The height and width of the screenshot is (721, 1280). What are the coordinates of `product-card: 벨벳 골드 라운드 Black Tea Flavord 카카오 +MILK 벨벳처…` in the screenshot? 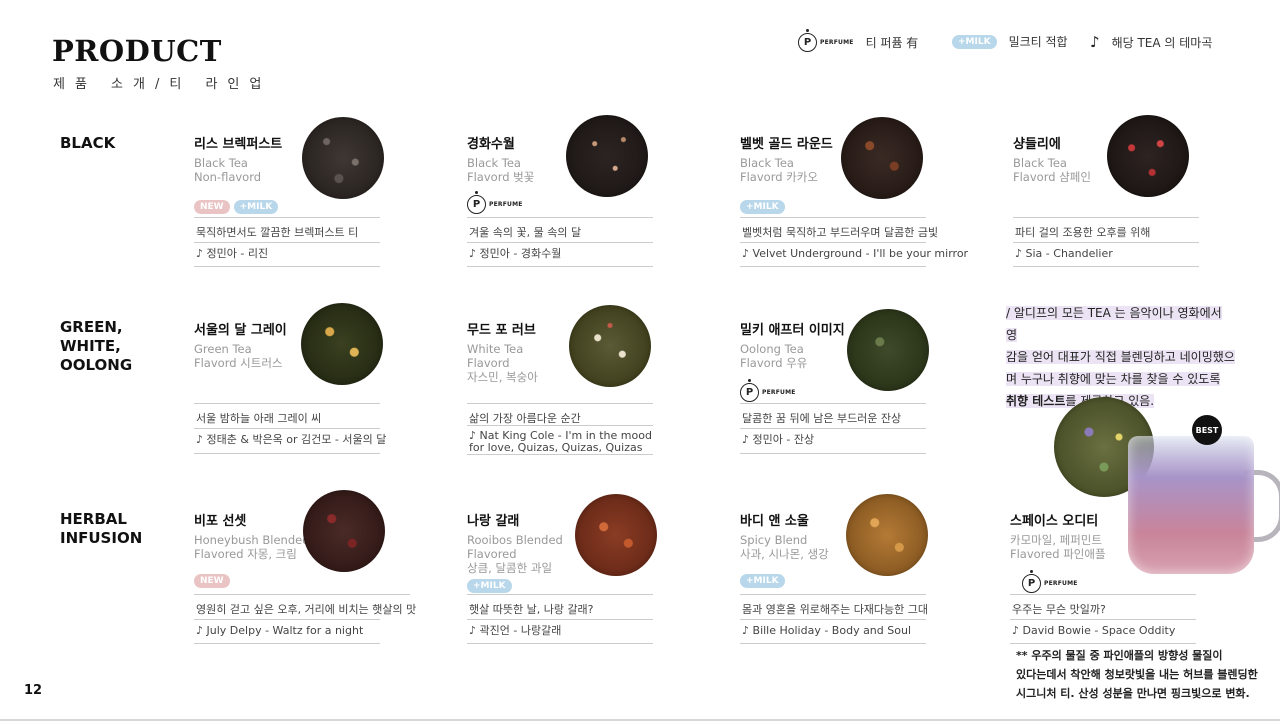 It's located at (855, 210).